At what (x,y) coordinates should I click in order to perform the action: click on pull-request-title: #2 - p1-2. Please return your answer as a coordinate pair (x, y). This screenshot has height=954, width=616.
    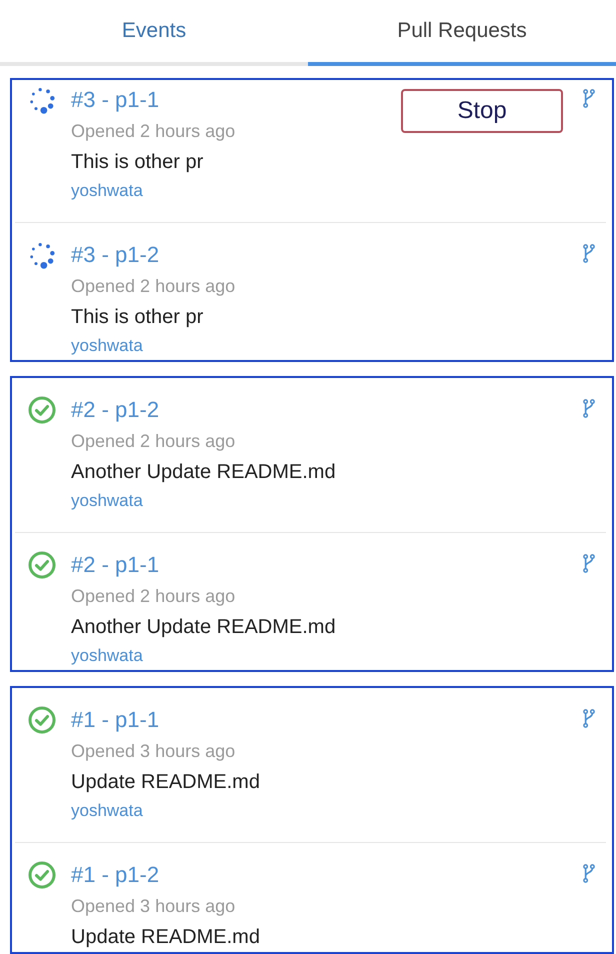
    Looking at the image, I should click on (115, 410).